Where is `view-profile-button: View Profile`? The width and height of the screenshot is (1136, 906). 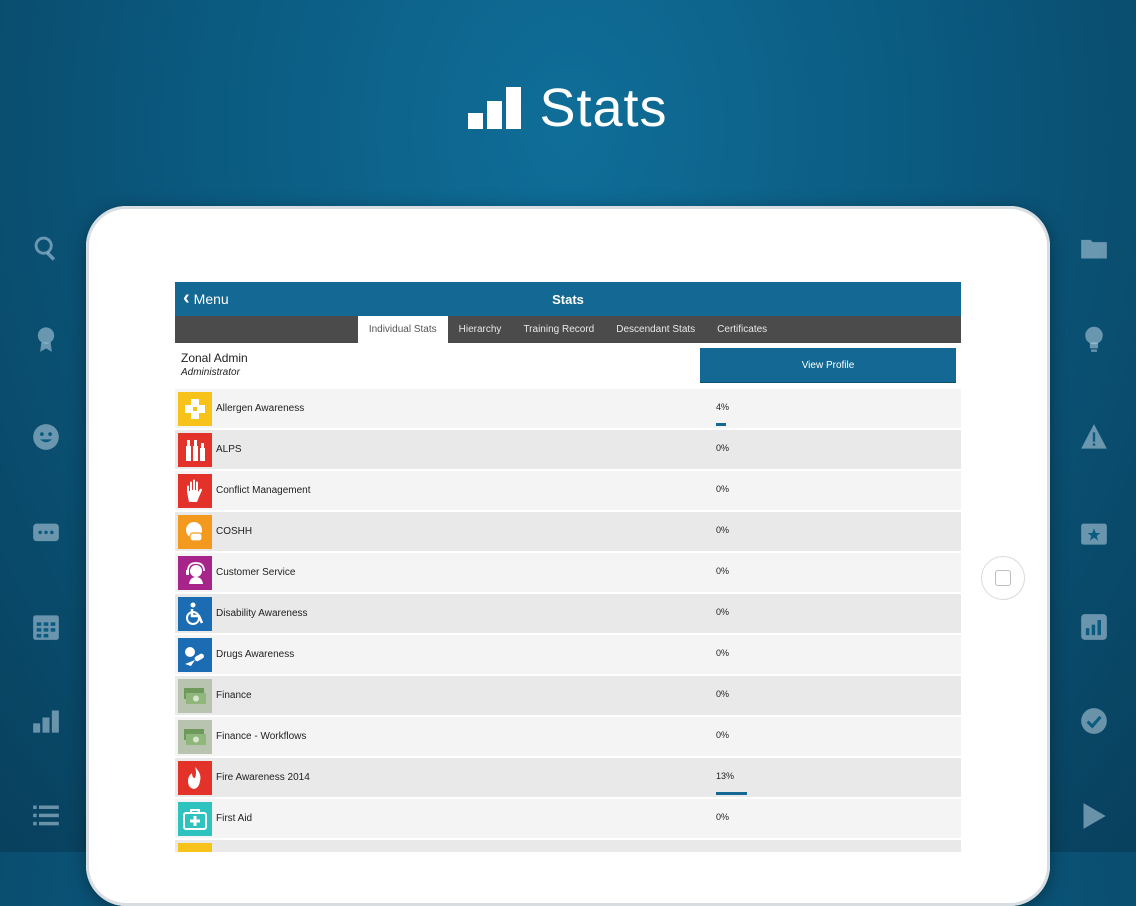
view-profile-button: View Profile is located at coordinates (828, 365).